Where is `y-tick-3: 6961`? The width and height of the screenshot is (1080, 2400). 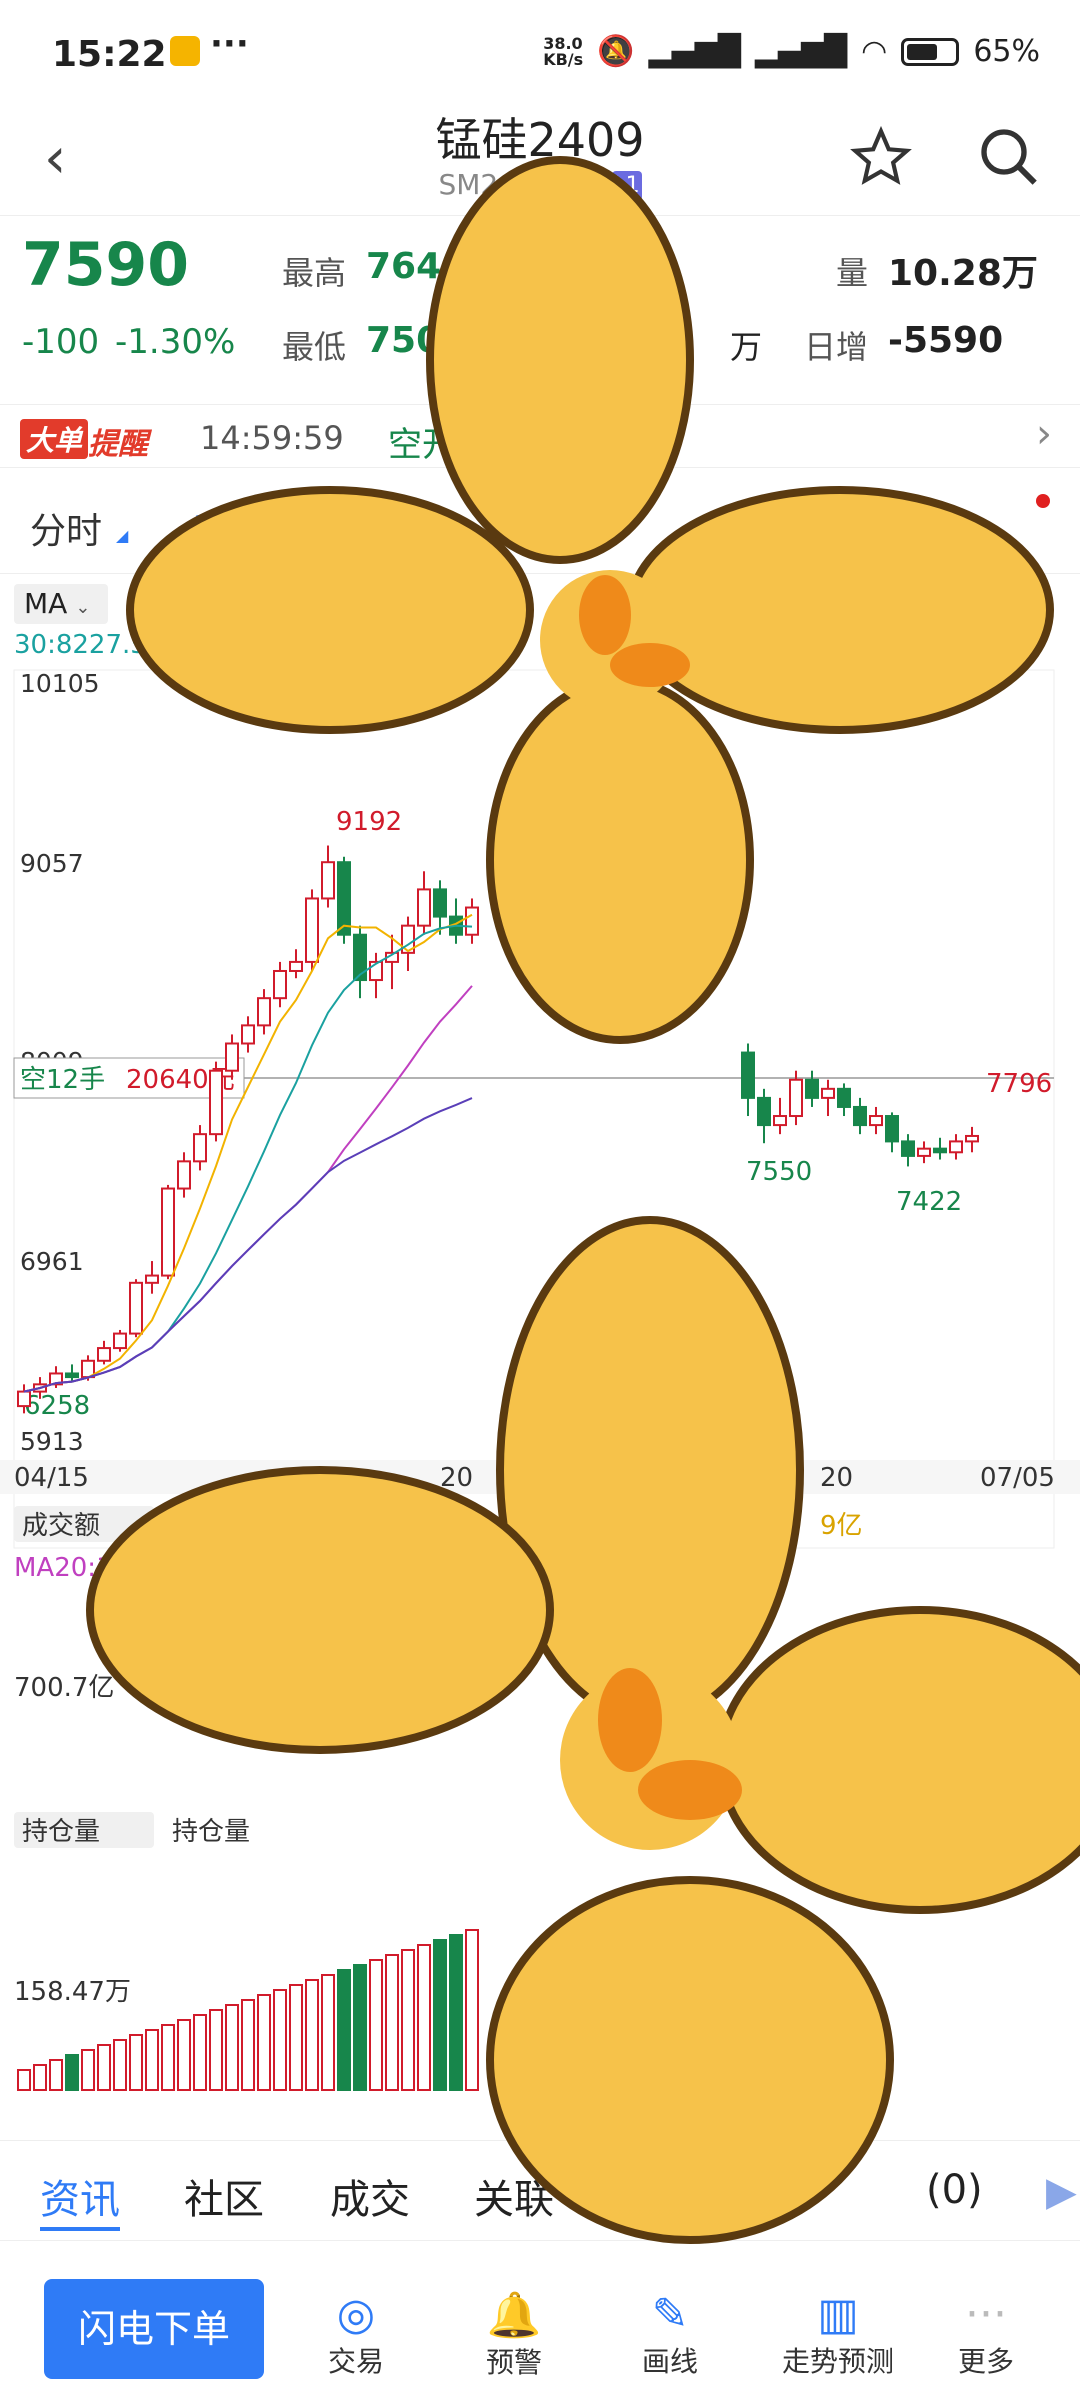
y-tick-3: 6961 is located at coordinates (52, 1261).